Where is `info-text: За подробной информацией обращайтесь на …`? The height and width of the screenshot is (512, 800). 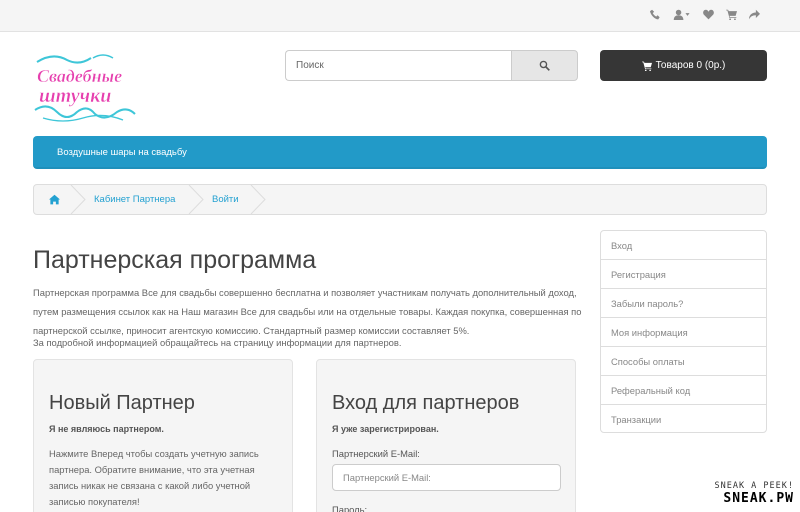 info-text: За подробной информацией обращайтесь на … is located at coordinates (217, 342).